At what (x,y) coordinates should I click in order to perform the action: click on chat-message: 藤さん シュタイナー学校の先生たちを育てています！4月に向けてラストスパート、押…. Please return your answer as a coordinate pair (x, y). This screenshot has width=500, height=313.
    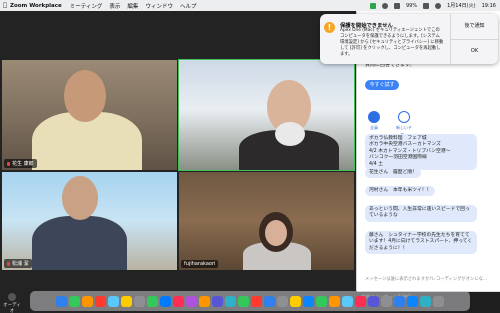
    Looking at the image, I should click on (421, 243).